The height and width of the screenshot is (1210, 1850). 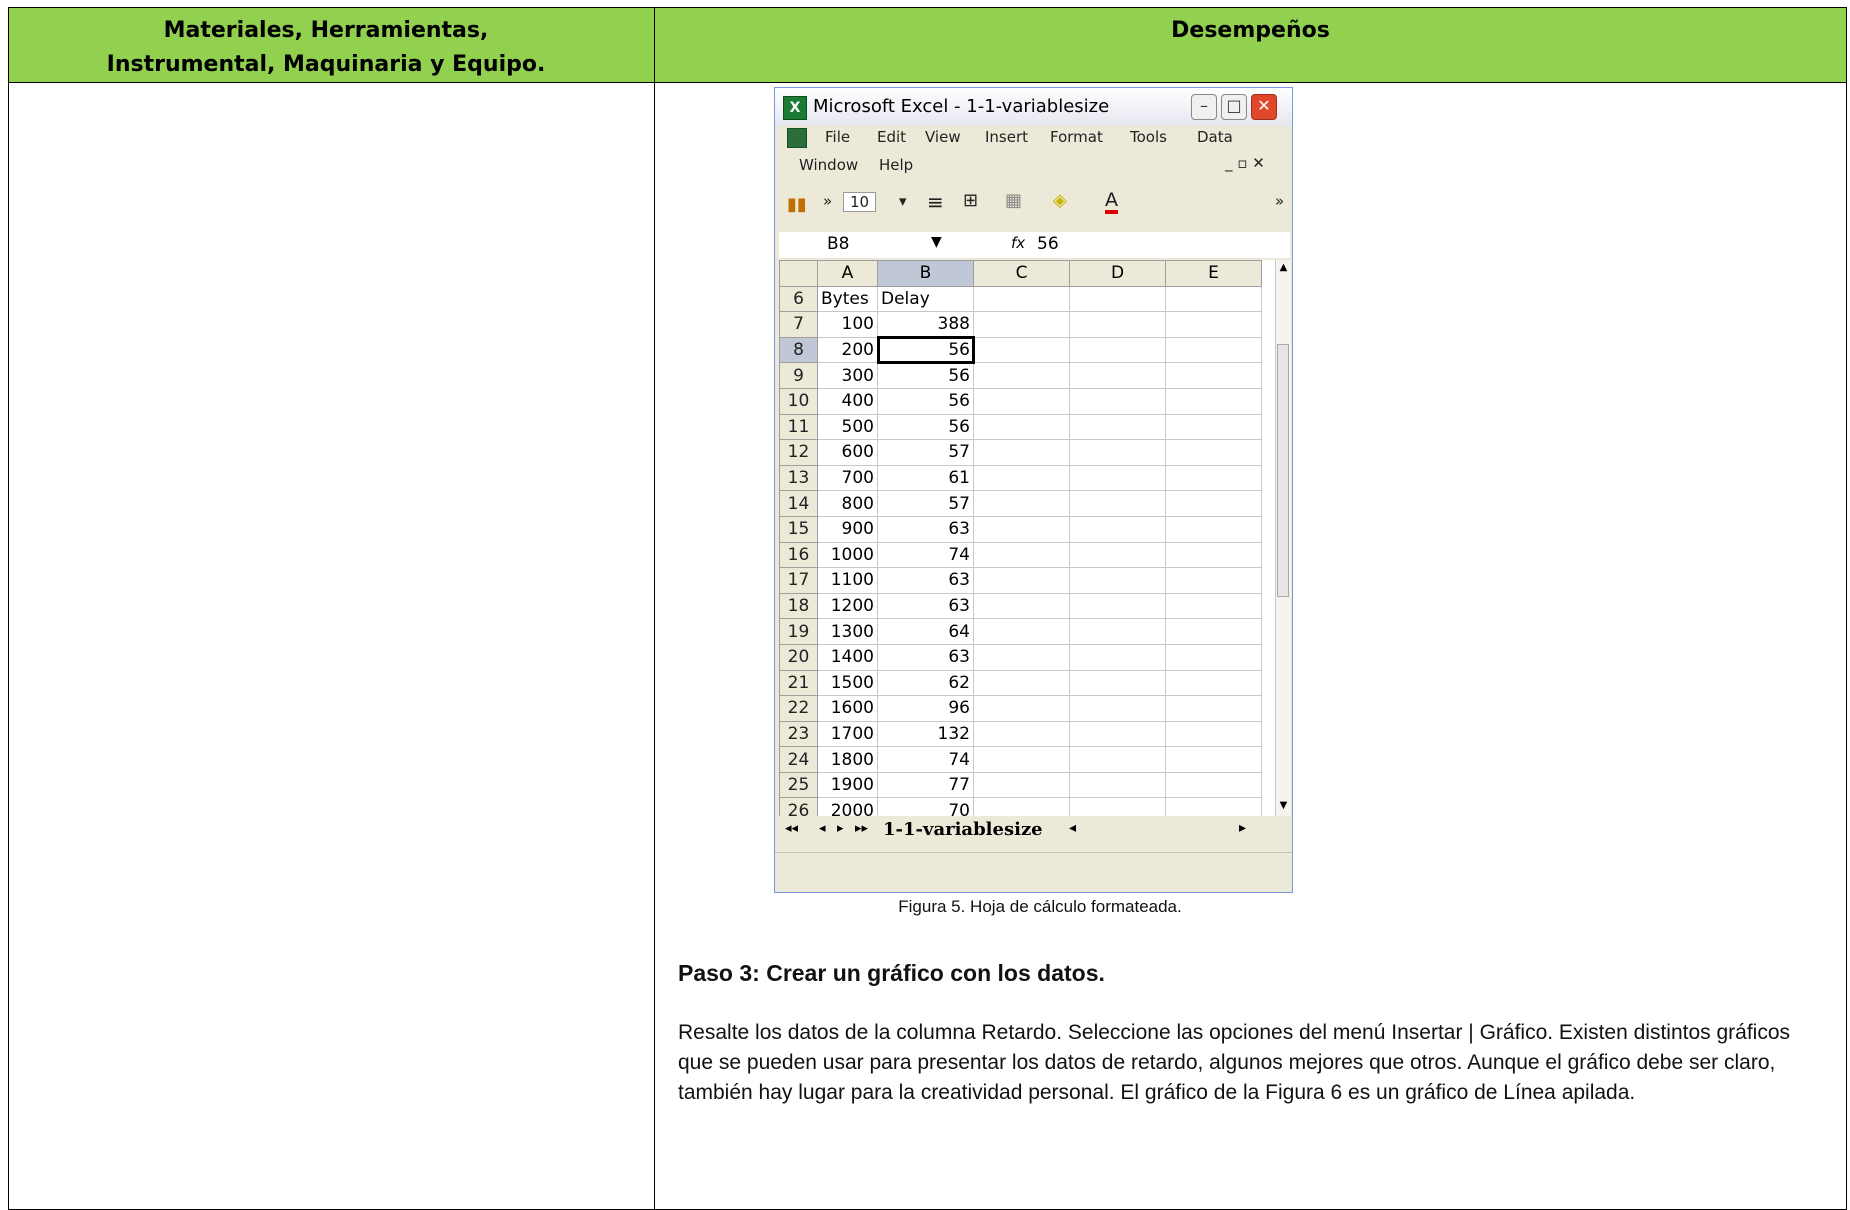 What do you see at coordinates (925, 631) in the screenshot?
I see `cell-delay: 64` at bounding box center [925, 631].